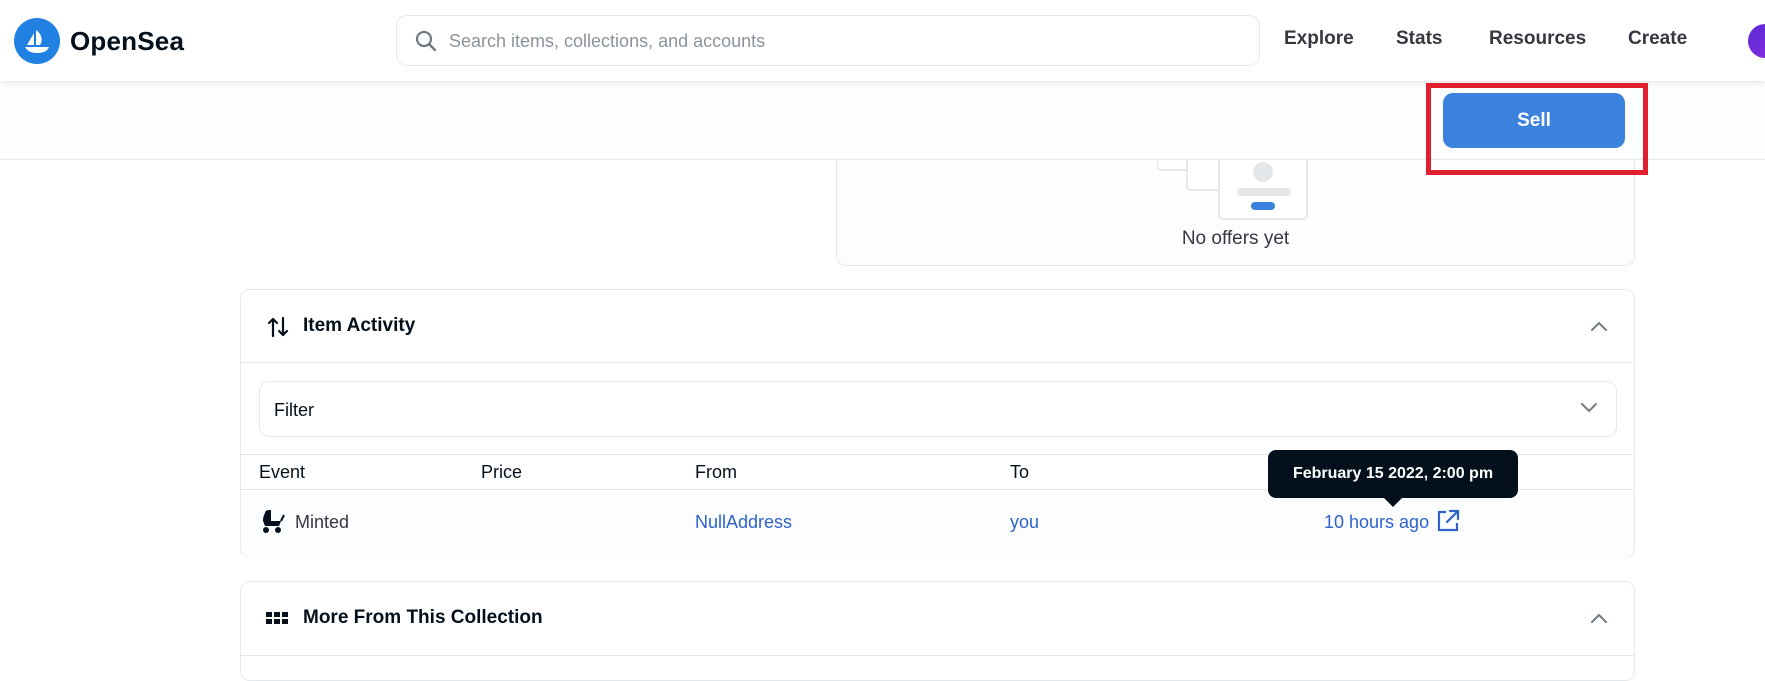  What do you see at coordinates (1232, 185) in the screenshot?
I see `empty-offers-illustration-icon` at bounding box center [1232, 185].